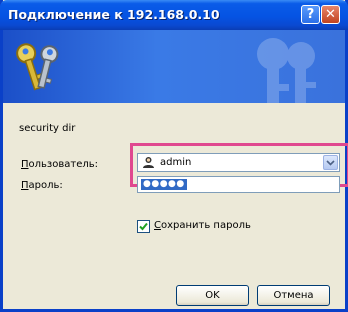 The image size is (348, 312). What do you see at coordinates (286, 70) in the screenshot?
I see `keys-watermark-icon` at bounding box center [286, 70].